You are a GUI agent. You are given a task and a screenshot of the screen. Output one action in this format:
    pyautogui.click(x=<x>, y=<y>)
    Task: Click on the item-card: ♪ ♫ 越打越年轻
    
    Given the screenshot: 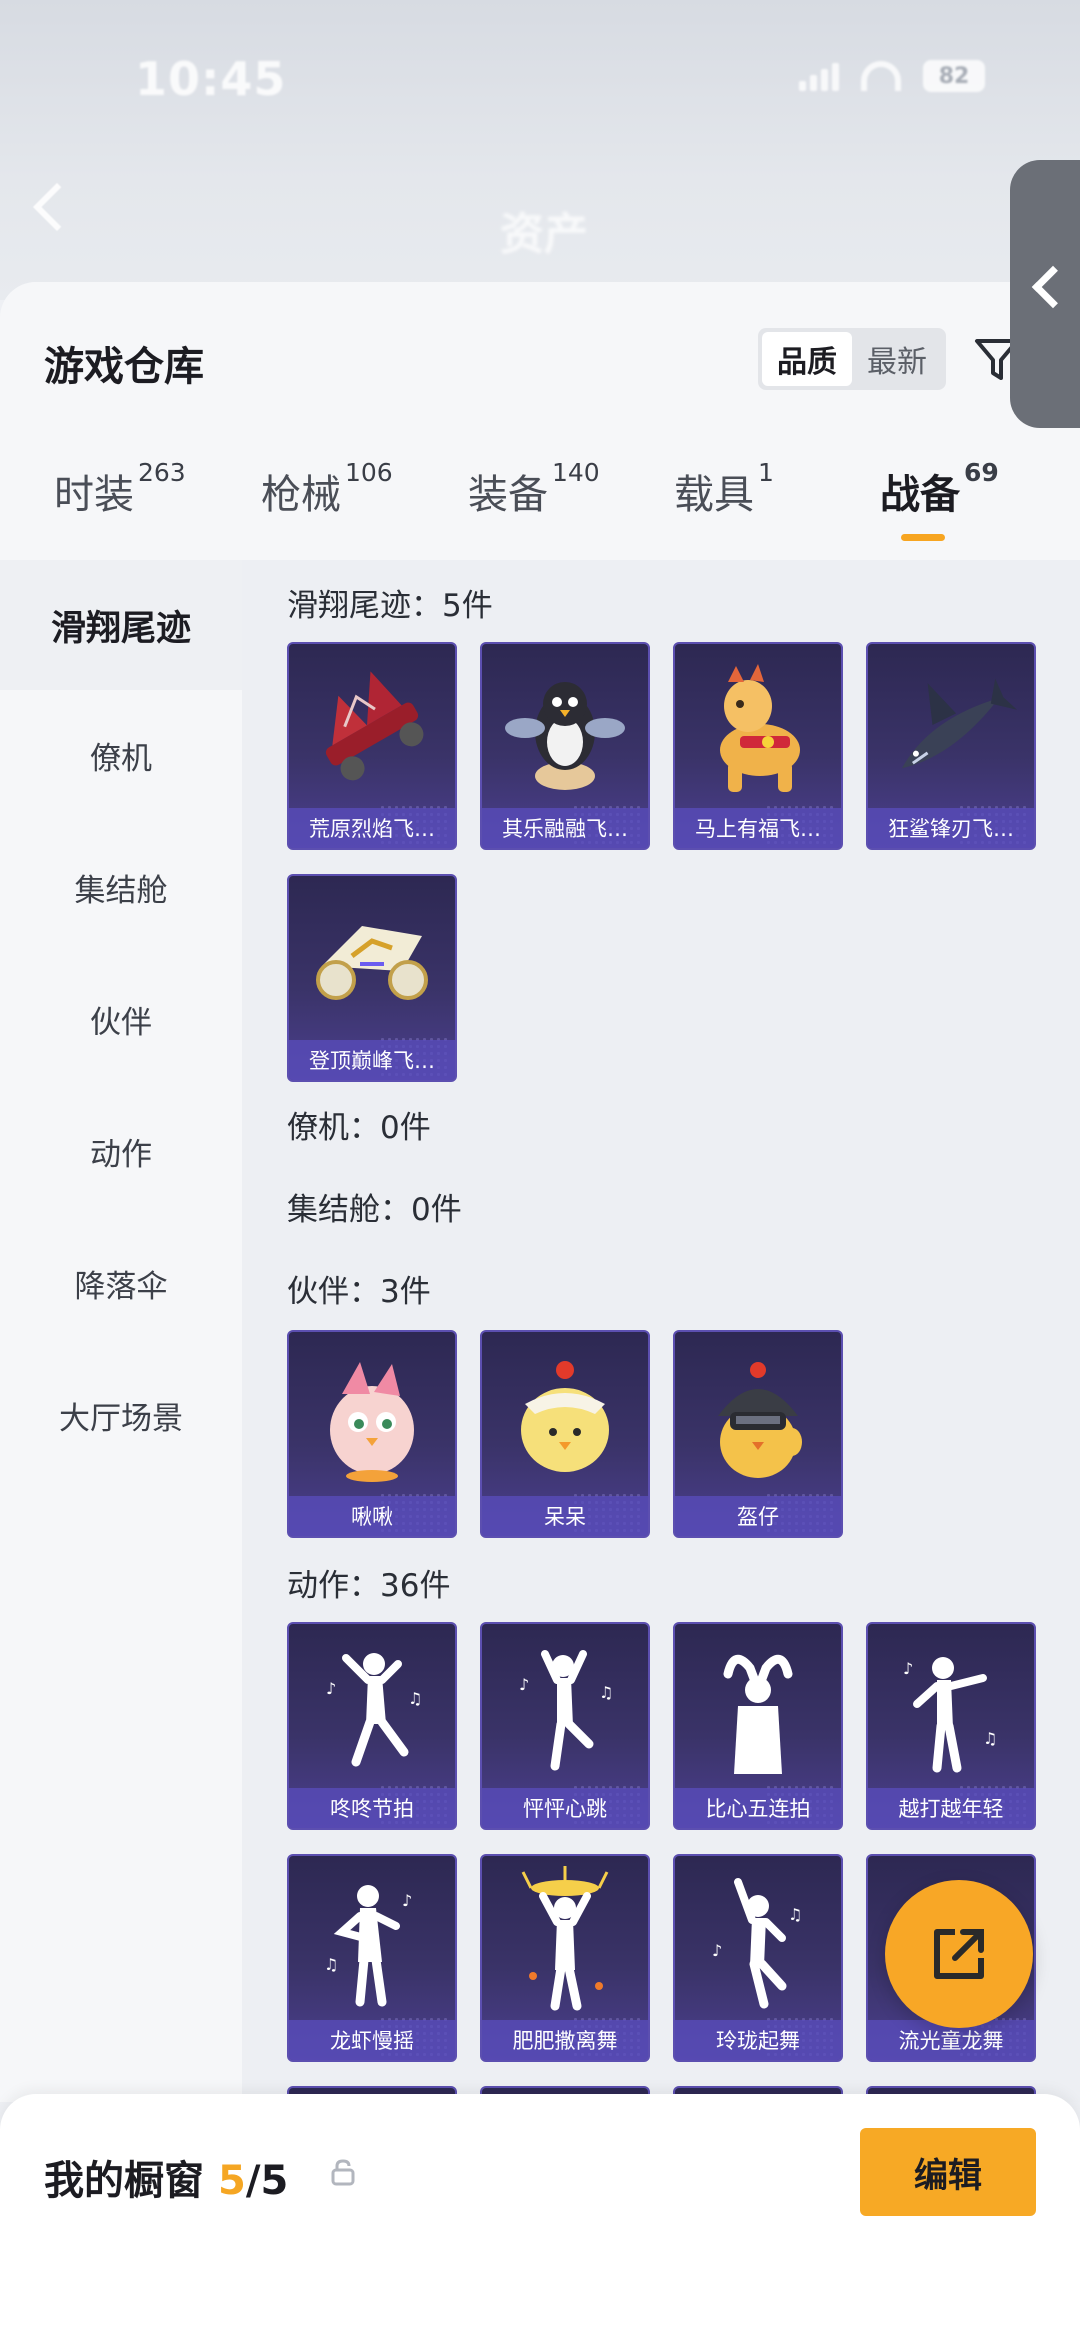 What is the action you would take?
    pyautogui.click(x=951, y=1726)
    